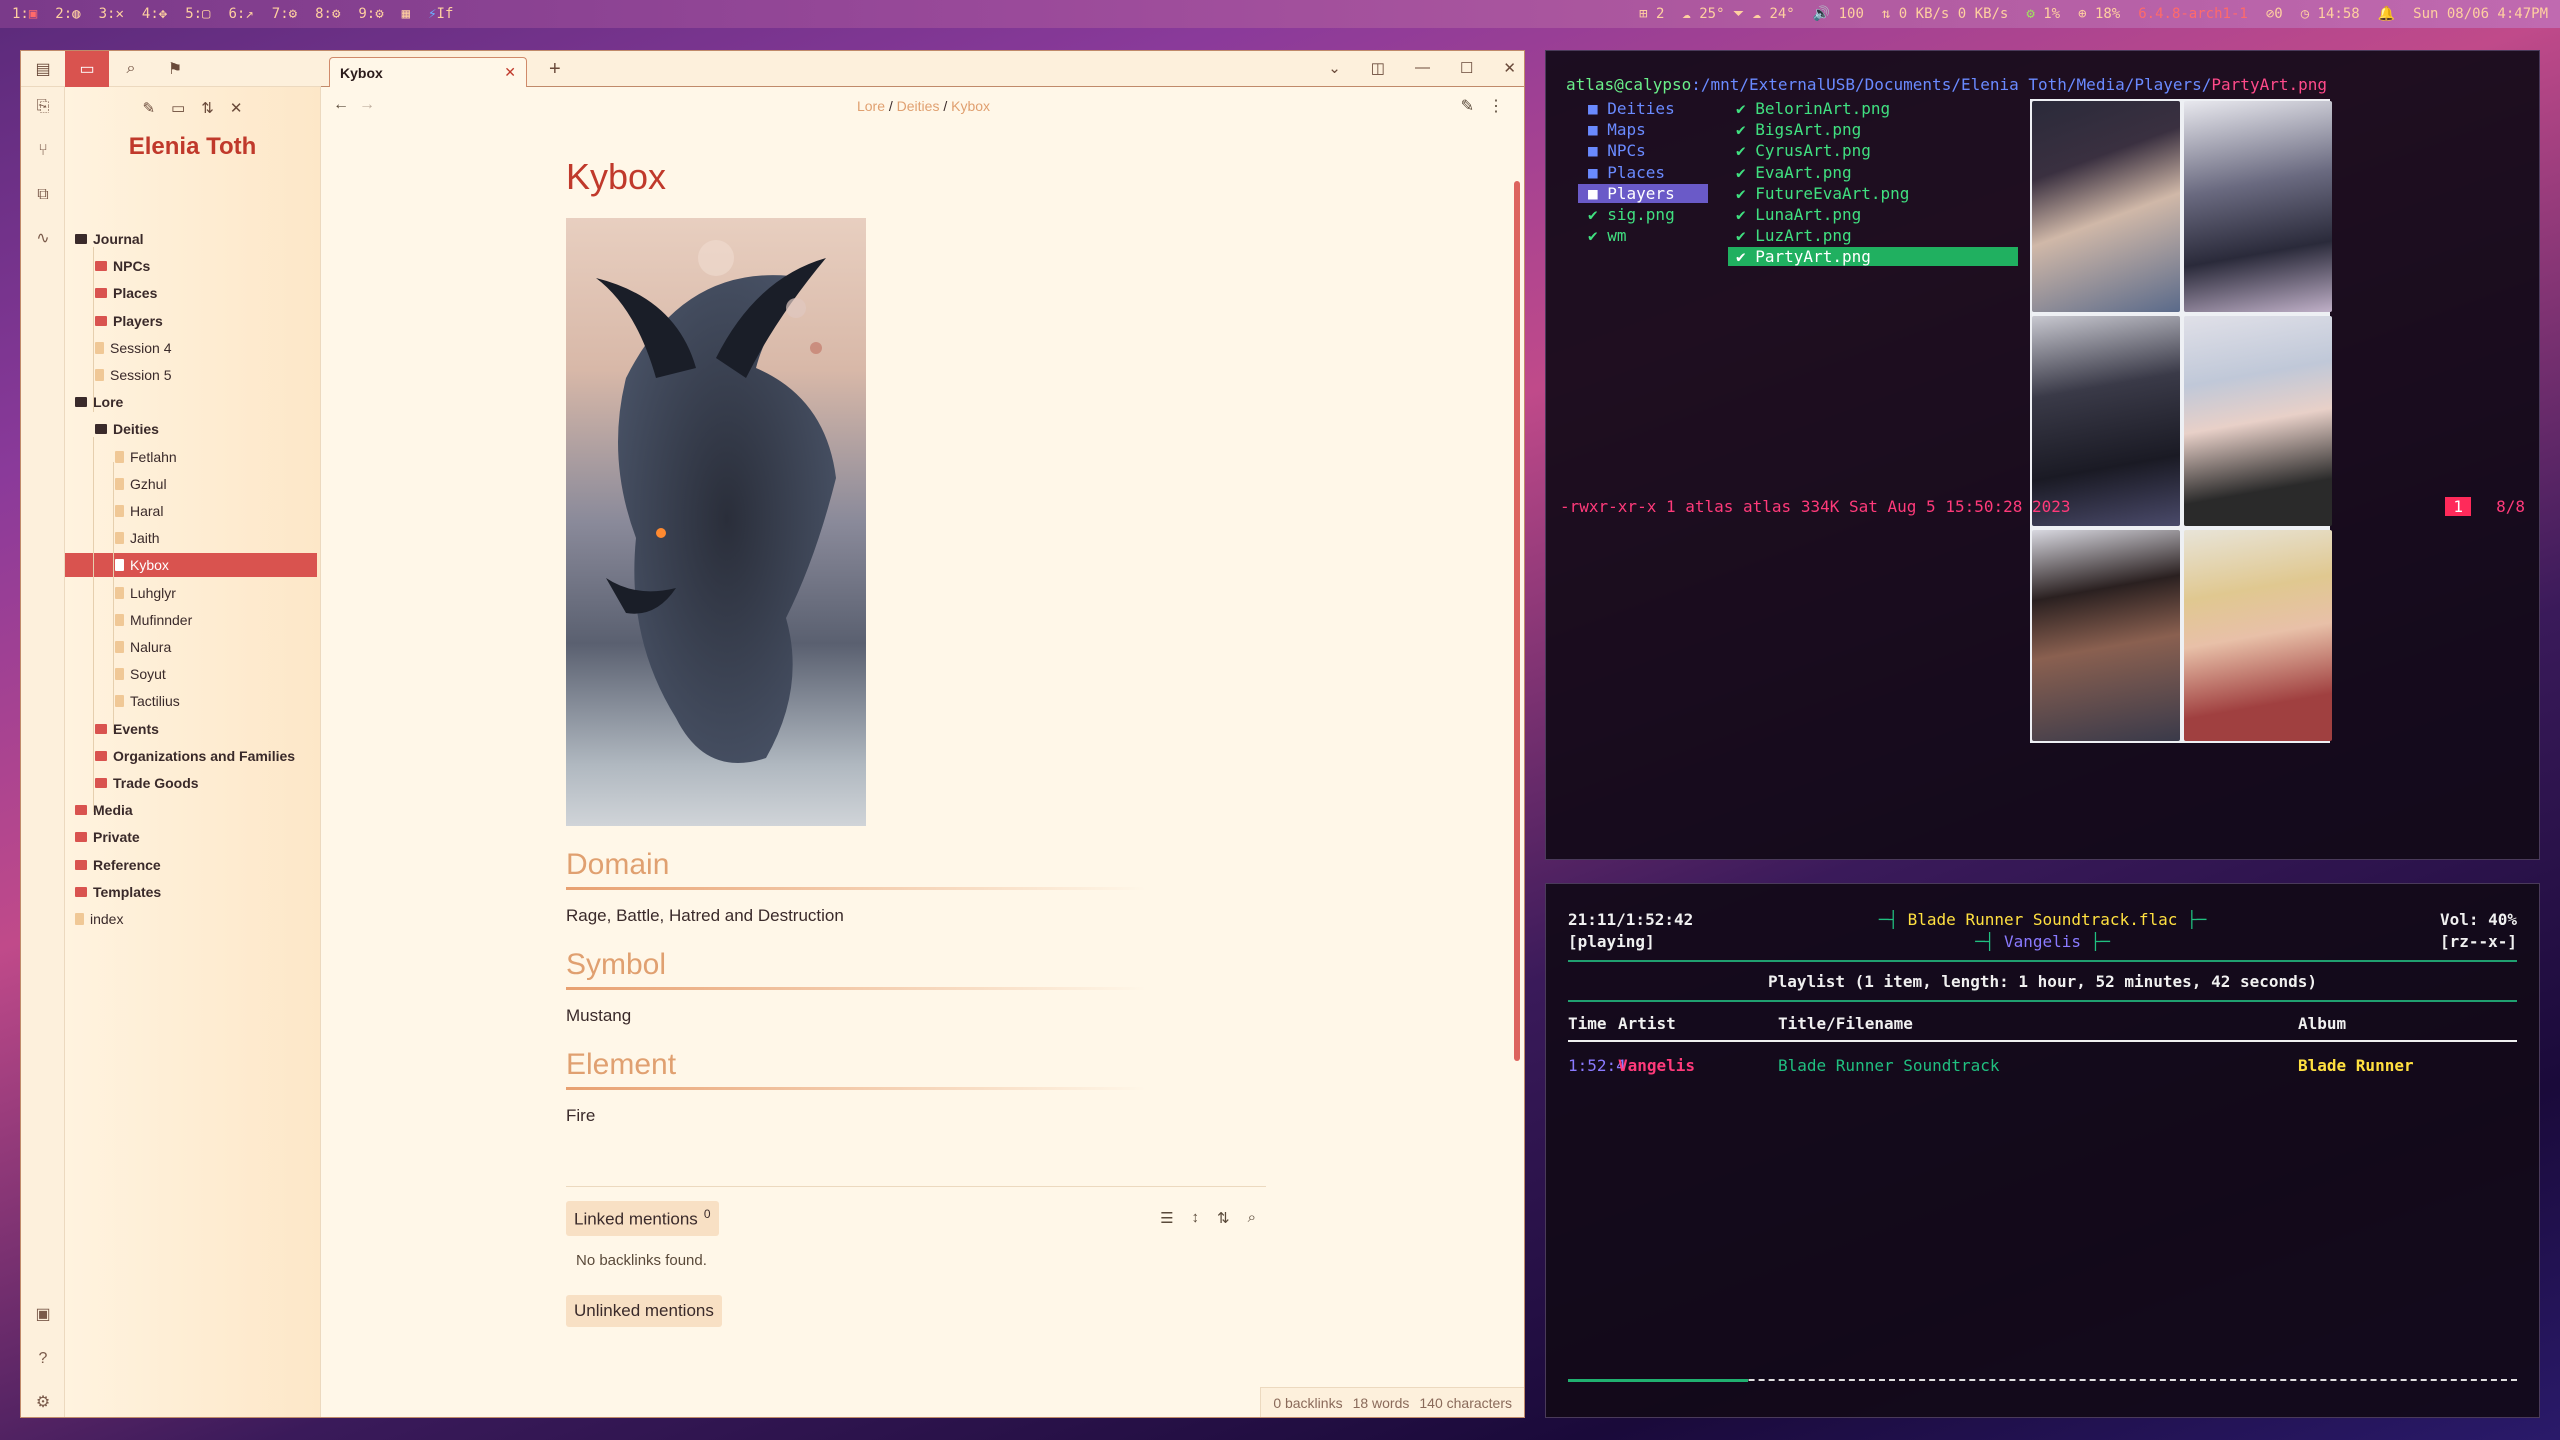 The width and height of the screenshot is (2560, 1440). Describe the element at coordinates (2042, 1380) in the screenshot. I see `progress-bar` at that location.